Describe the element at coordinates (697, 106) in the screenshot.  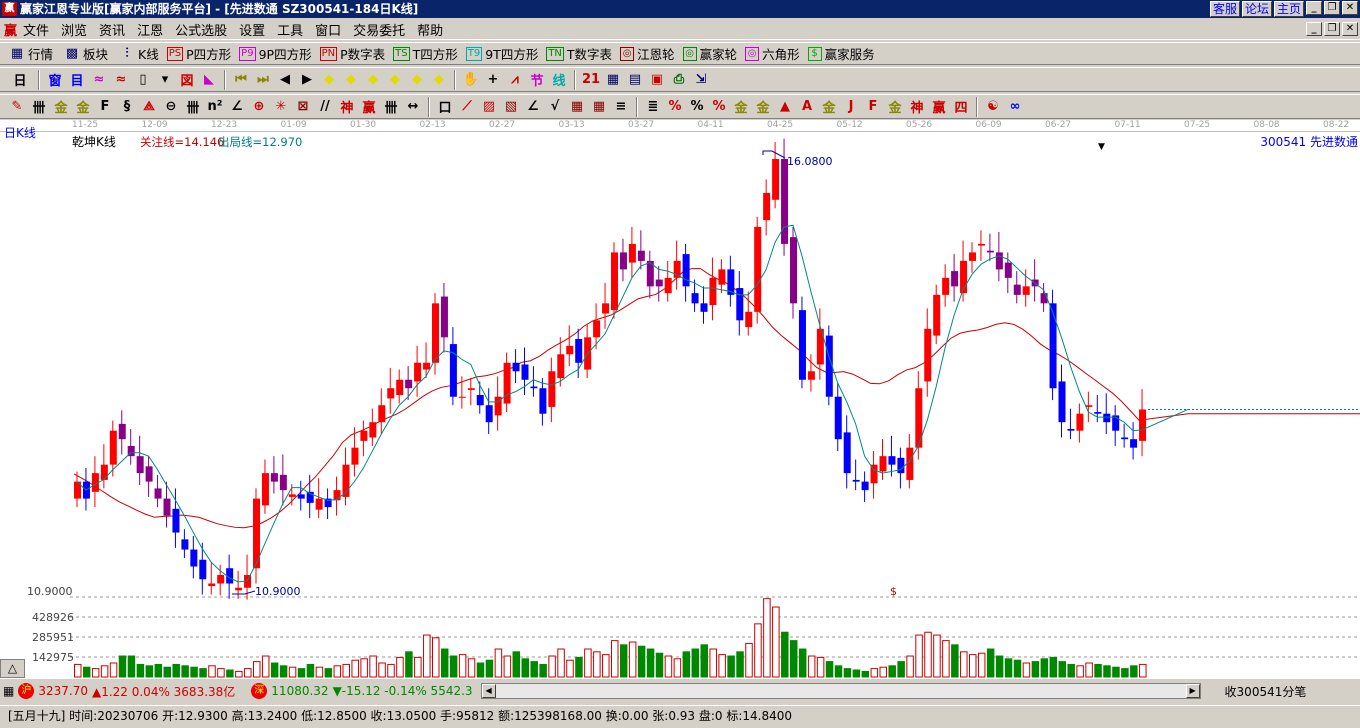
I see `pct2-icon: %` at that location.